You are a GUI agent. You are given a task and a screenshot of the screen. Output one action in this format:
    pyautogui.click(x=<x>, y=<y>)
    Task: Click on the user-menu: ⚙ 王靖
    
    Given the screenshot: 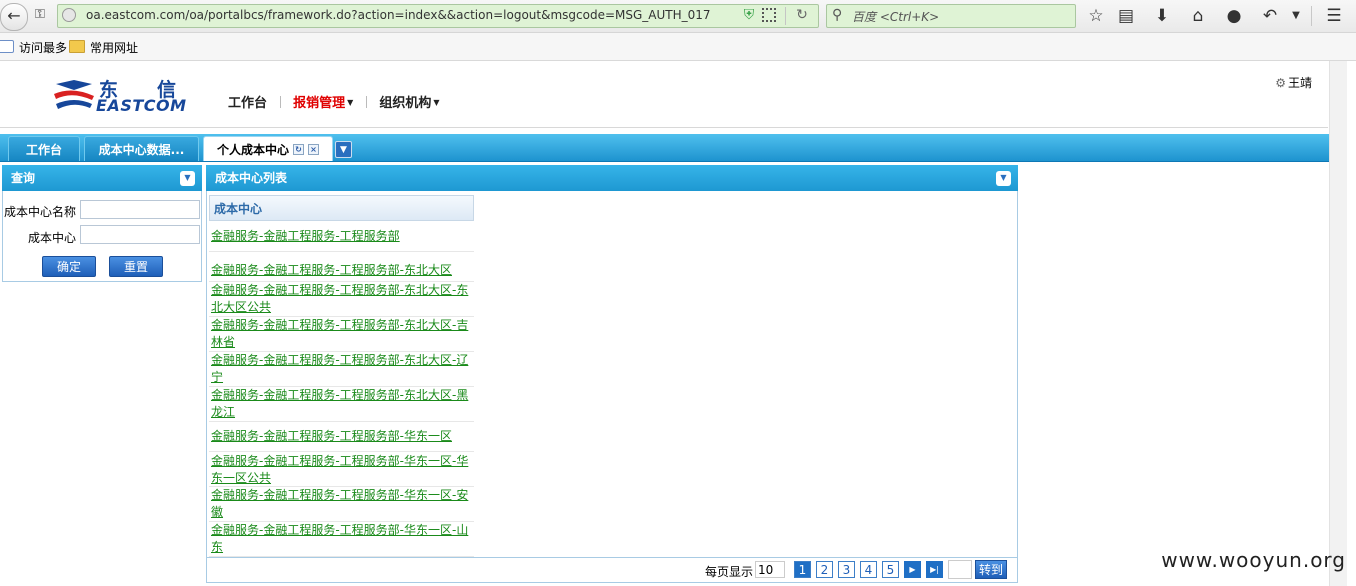 What is the action you would take?
    pyautogui.click(x=1293, y=82)
    